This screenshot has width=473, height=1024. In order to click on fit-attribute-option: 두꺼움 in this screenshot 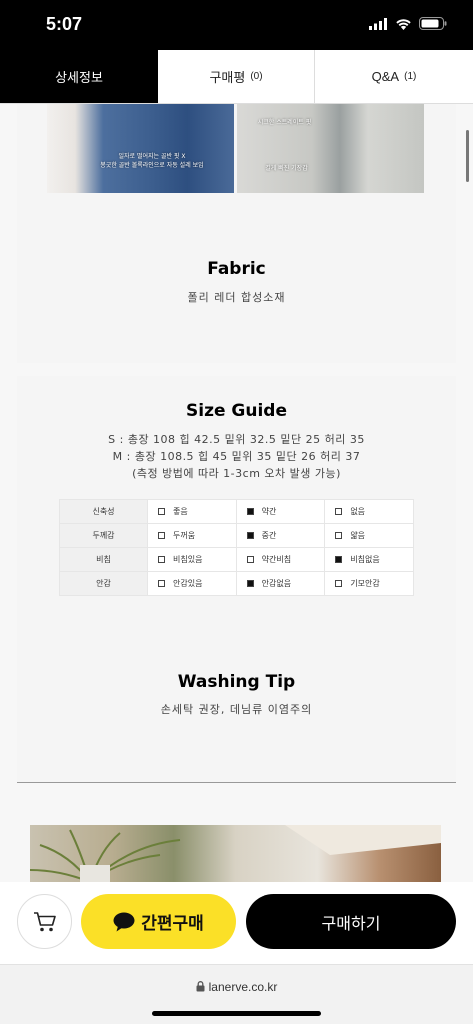, I will do `click(192, 535)`.